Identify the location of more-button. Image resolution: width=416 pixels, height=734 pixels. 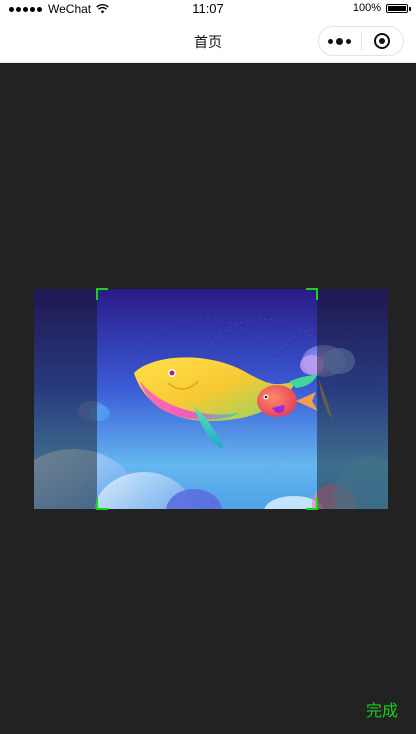
(340, 41).